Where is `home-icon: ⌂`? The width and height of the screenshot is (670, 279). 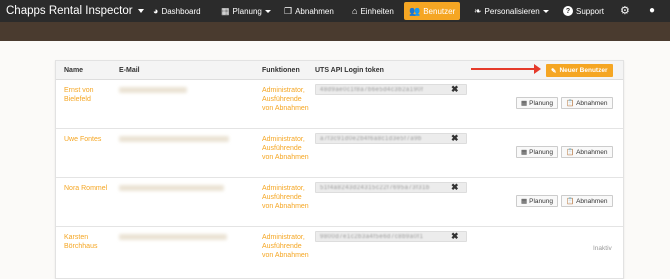 home-icon: ⌂ is located at coordinates (355, 10).